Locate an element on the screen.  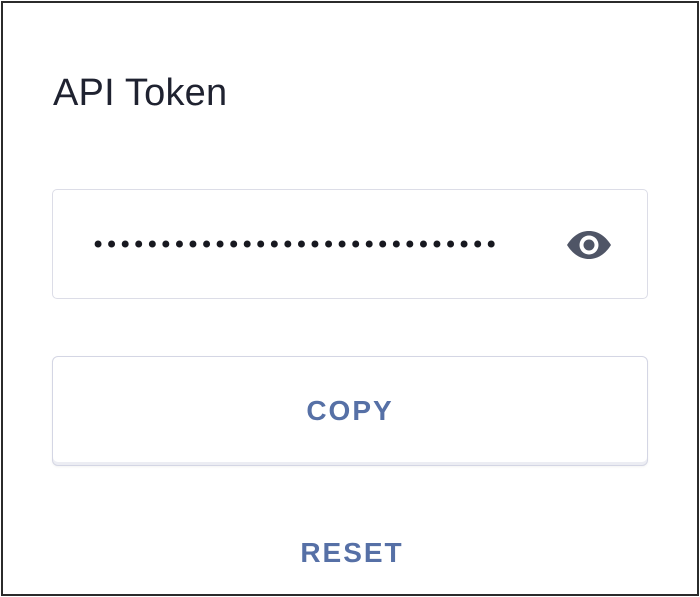
reset-link-label: RESET is located at coordinates (352, 552).